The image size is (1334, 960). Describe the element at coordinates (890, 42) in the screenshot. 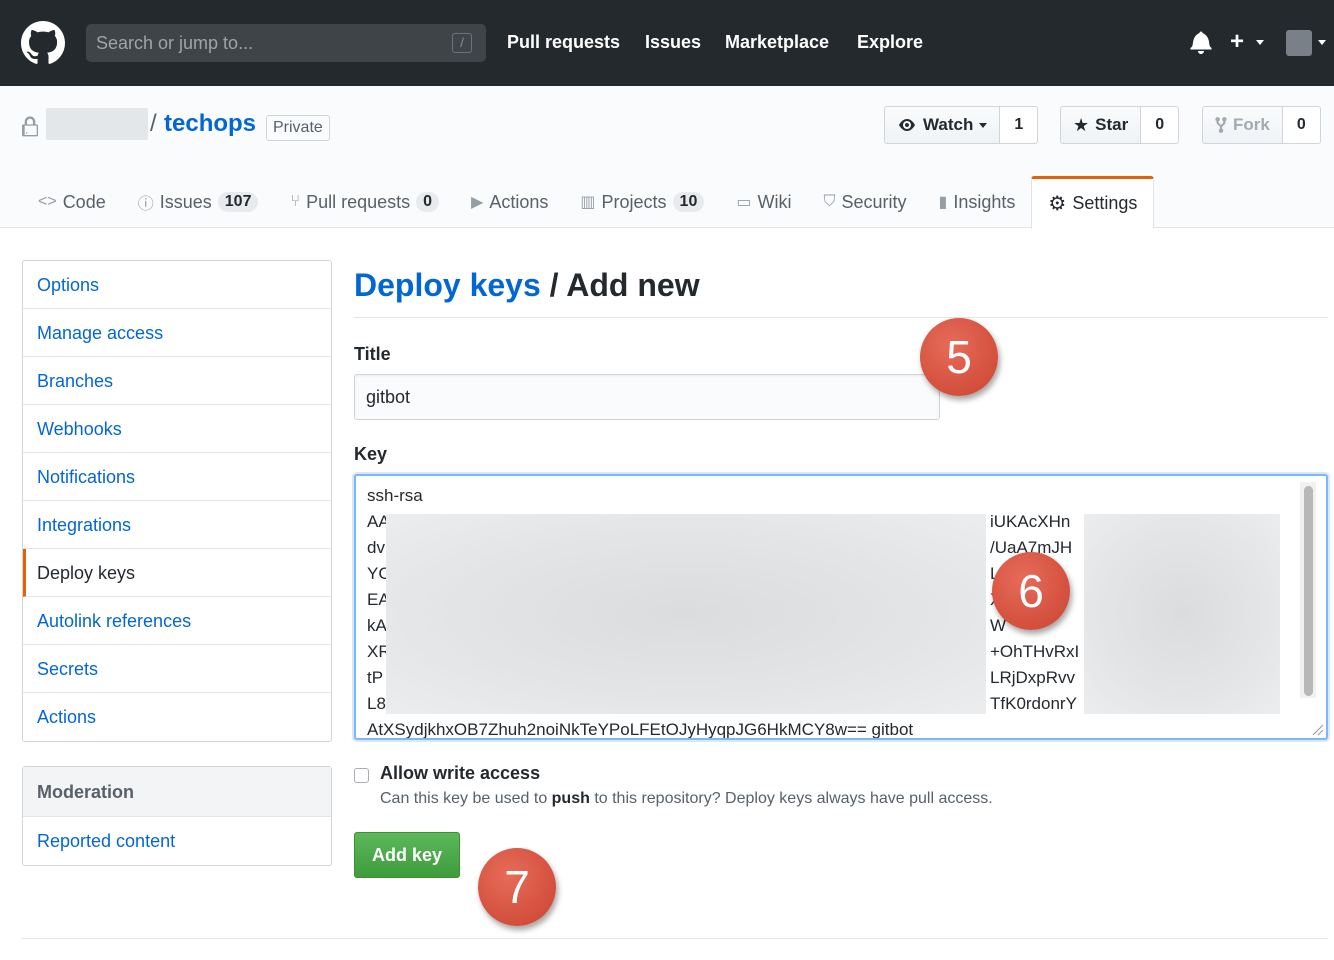

I see `nav-explore: Explore` at that location.